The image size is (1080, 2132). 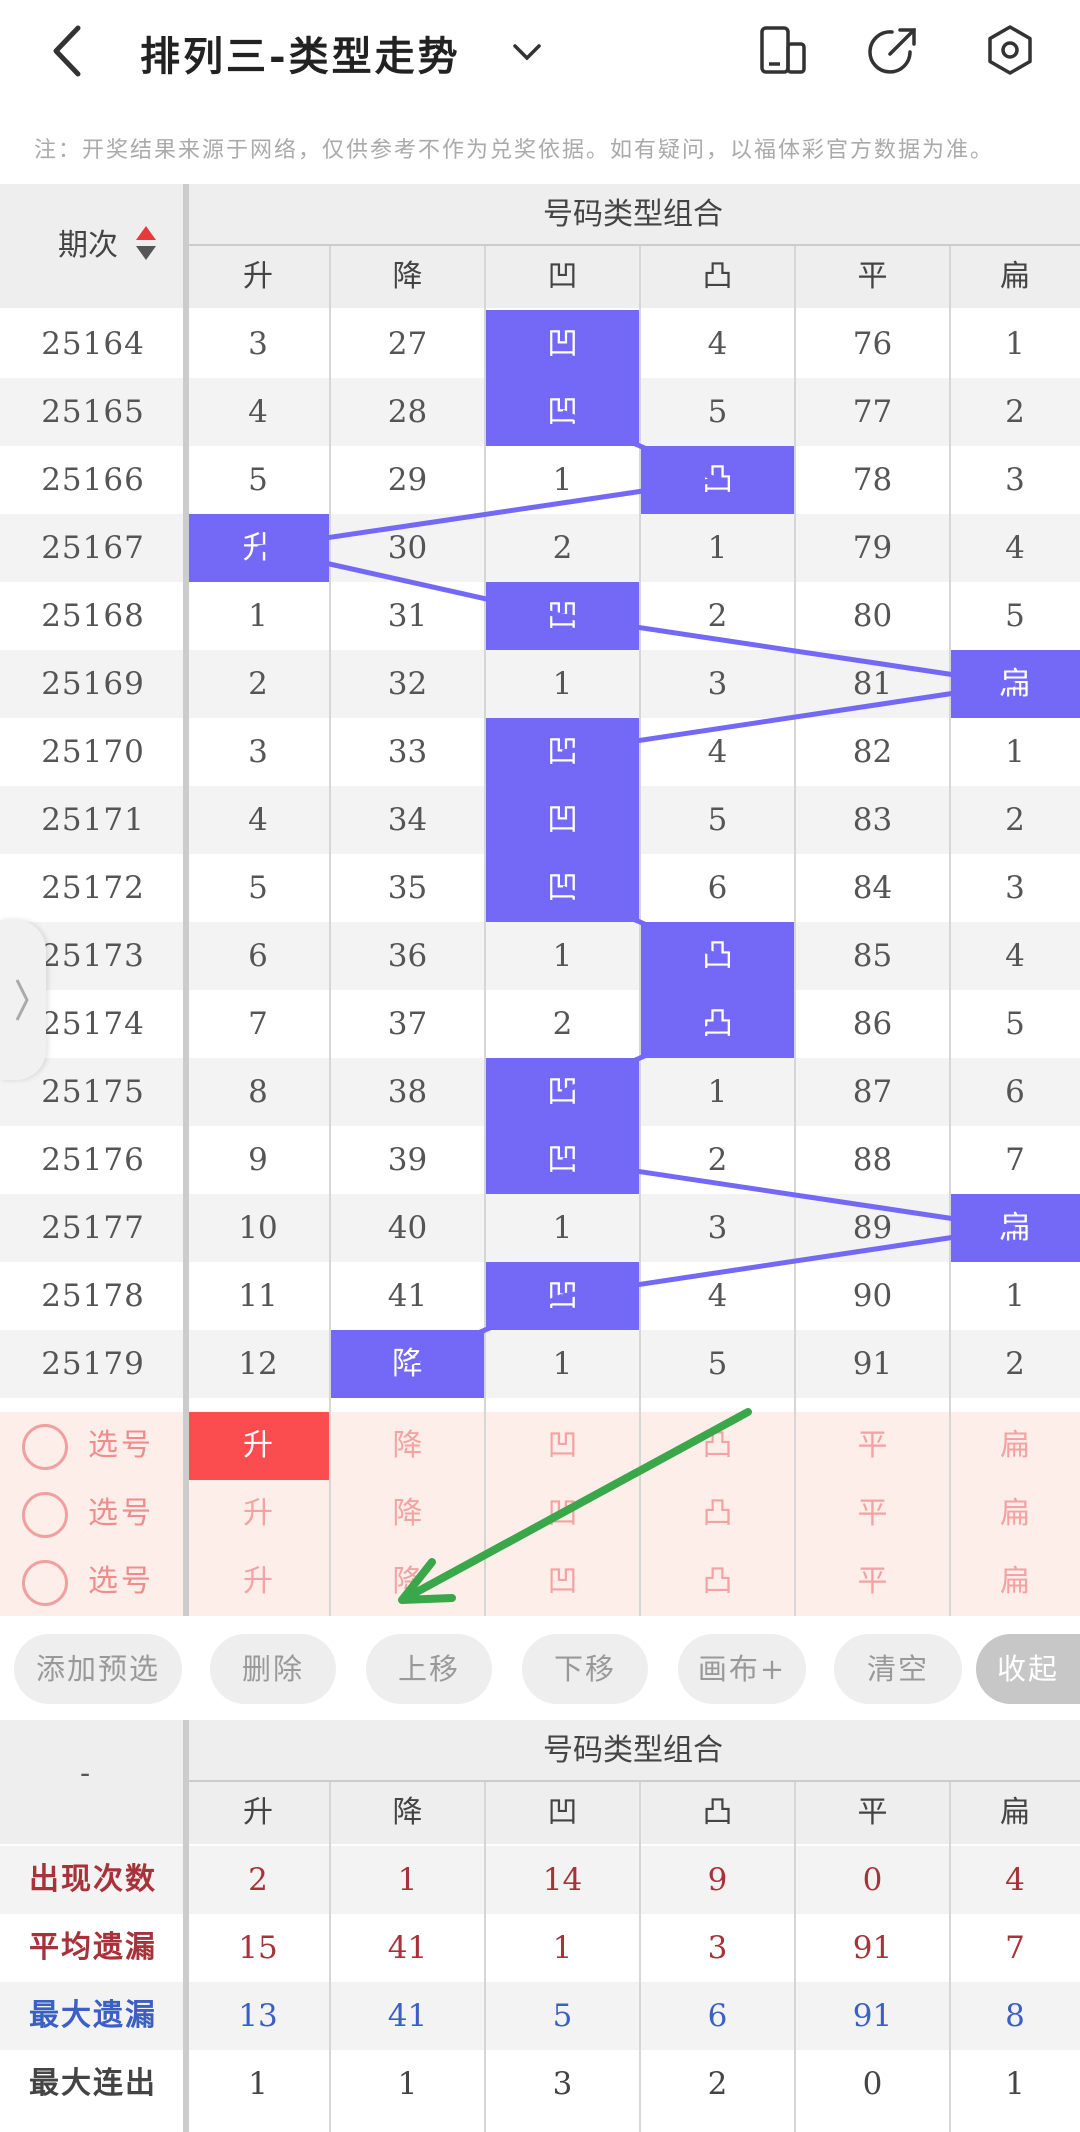 I want to click on miss-count-cell: 30, so click(x=407, y=548).